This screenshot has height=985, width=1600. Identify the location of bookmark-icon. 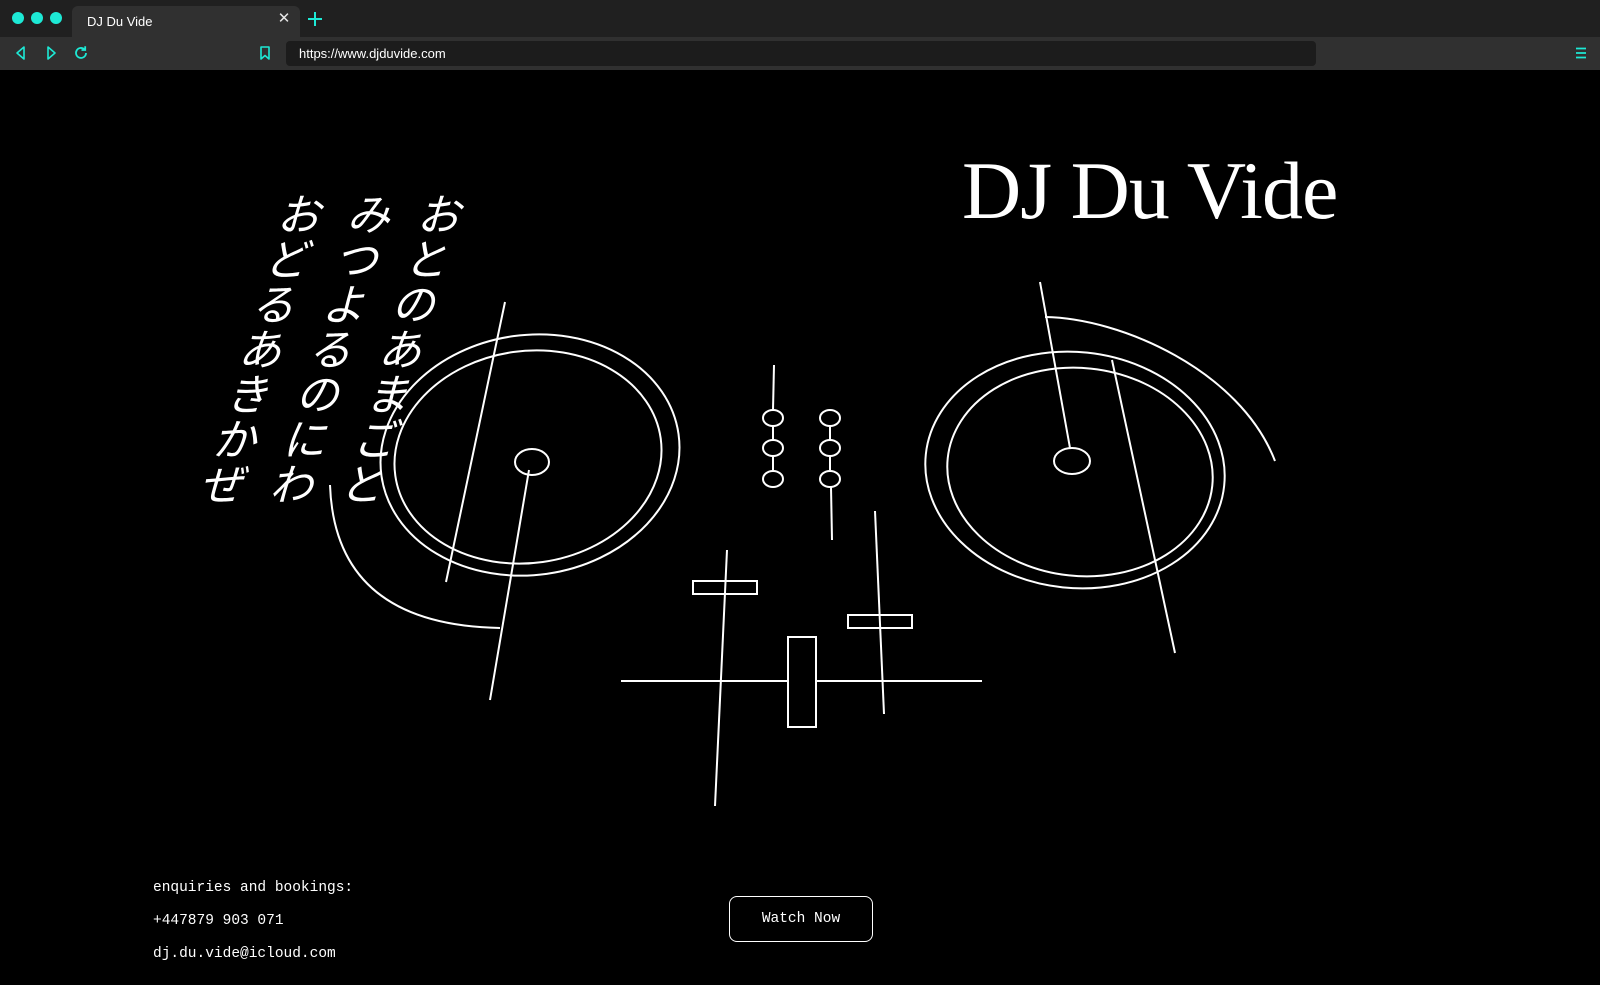
(265, 53).